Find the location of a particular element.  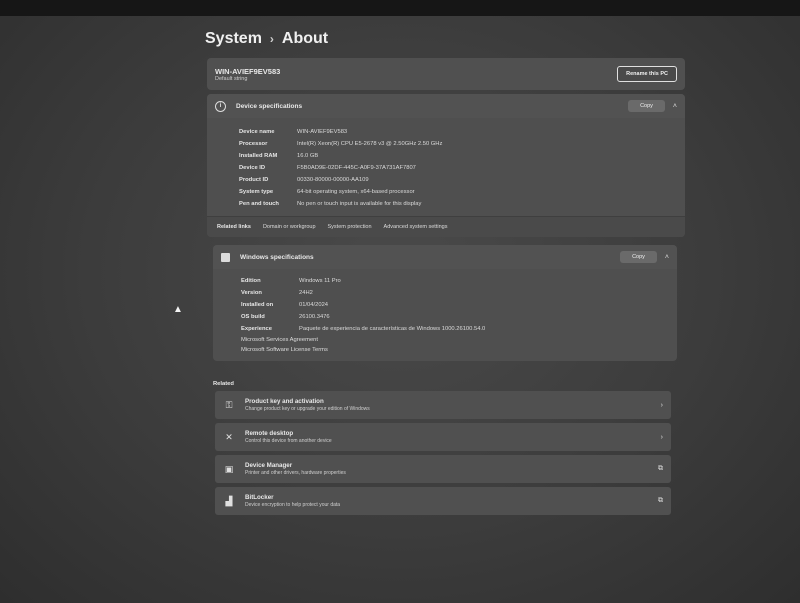

spec-row: Product ID 00330-80000-00000-AA109 is located at coordinates (462, 180).